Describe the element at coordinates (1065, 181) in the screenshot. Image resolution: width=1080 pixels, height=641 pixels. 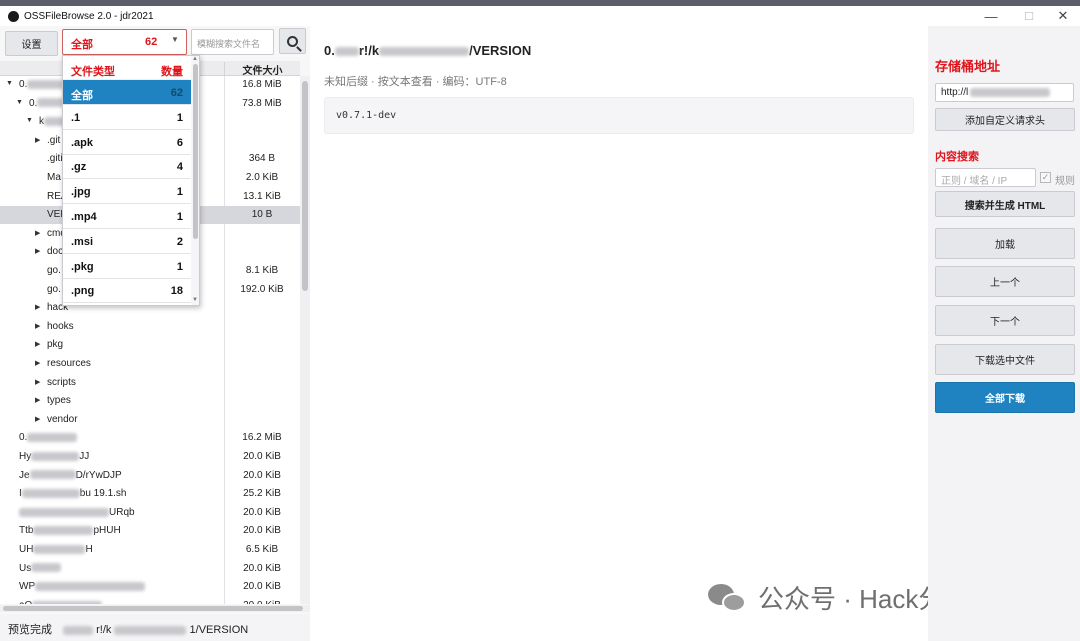
I see `regex-checkbox-label: 规则` at that location.